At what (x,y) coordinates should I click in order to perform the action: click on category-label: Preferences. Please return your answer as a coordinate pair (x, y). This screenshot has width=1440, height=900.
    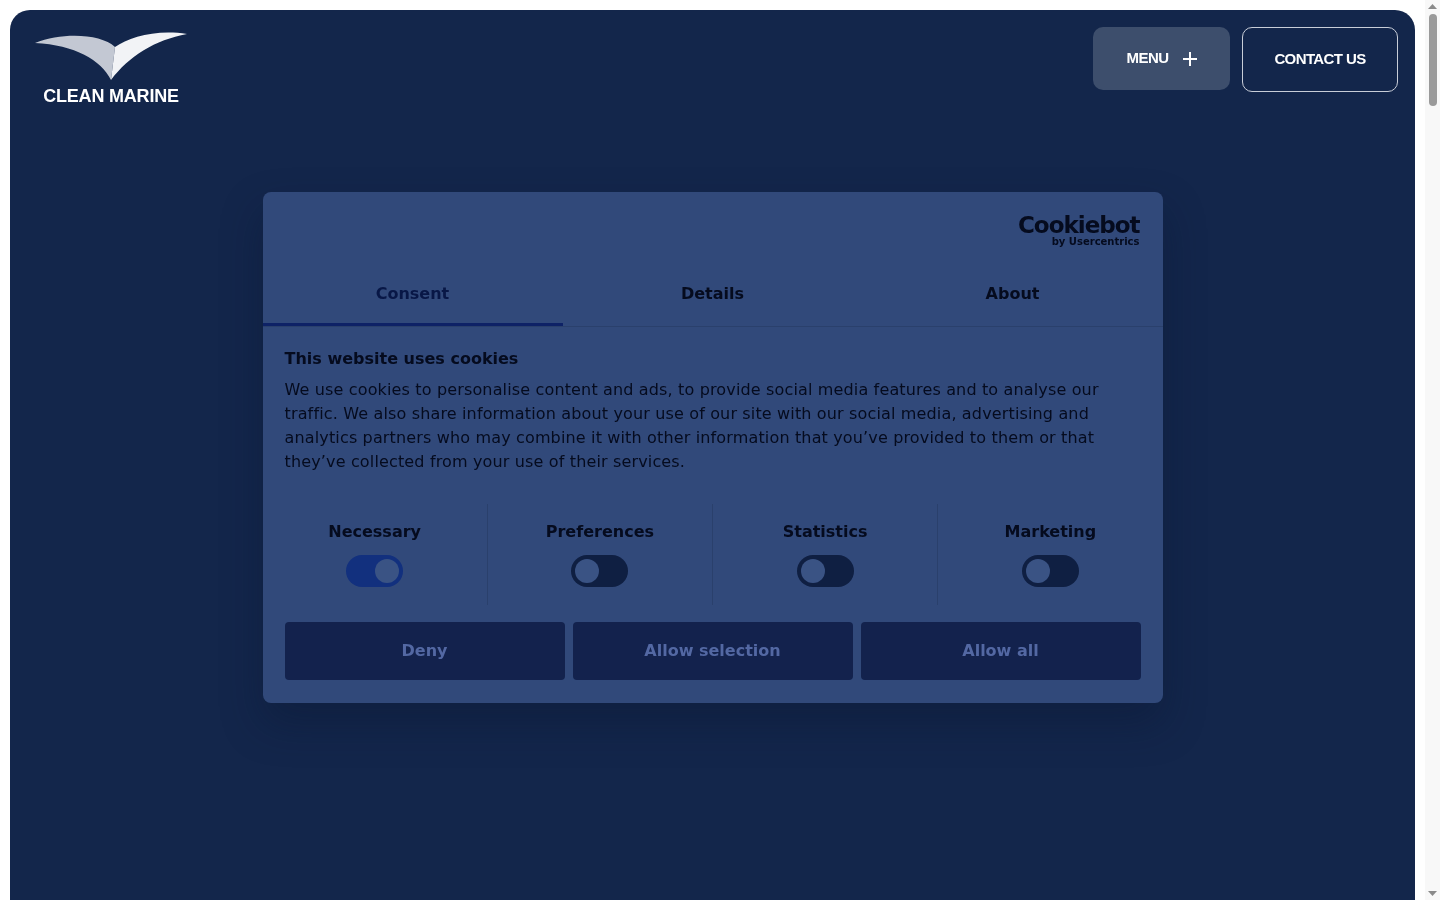
    Looking at the image, I should click on (599, 532).